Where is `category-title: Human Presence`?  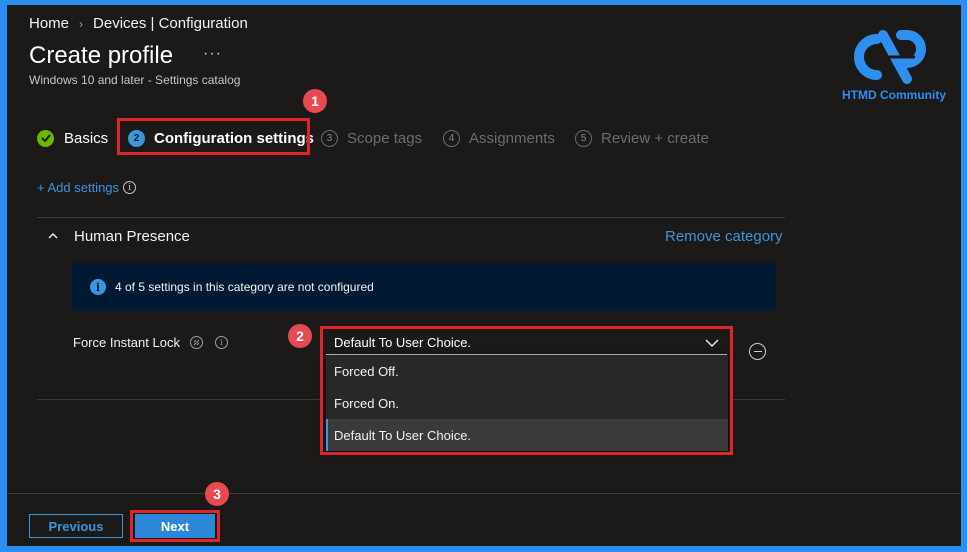 category-title: Human Presence is located at coordinates (132, 236).